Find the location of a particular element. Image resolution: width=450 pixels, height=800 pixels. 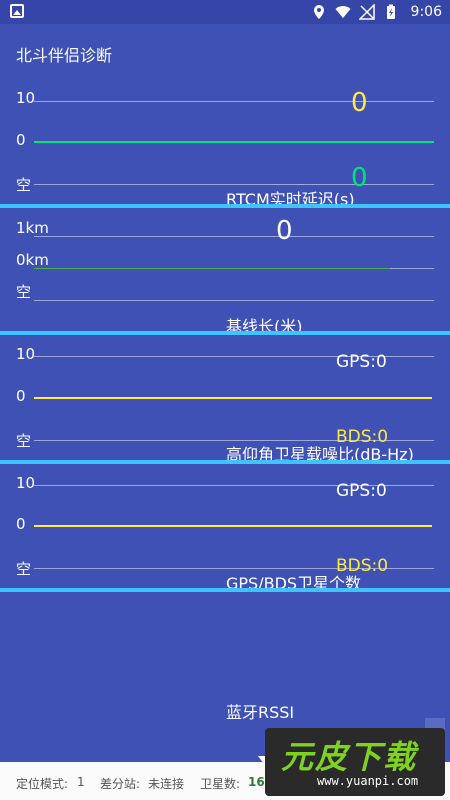

satellite-count-label: 卫星数: is located at coordinates (220, 784).